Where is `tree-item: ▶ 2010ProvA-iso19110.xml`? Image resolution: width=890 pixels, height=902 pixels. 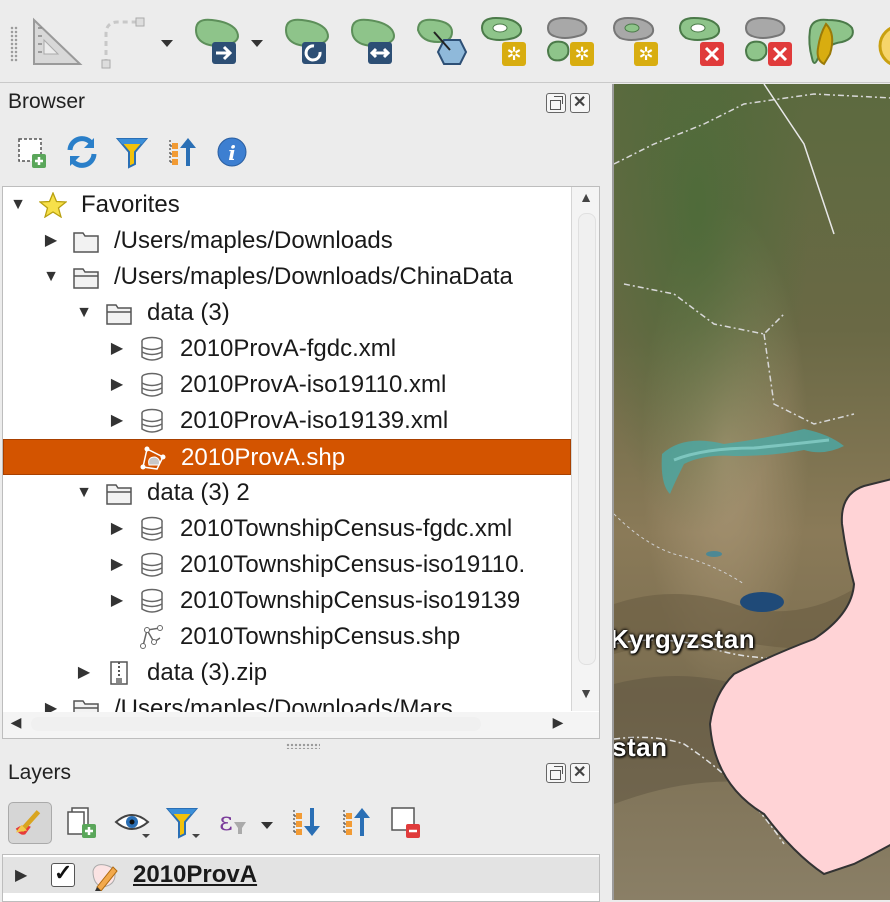
tree-item: ▶ 2010ProvA-iso19110.xml is located at coordinates (287, 385).